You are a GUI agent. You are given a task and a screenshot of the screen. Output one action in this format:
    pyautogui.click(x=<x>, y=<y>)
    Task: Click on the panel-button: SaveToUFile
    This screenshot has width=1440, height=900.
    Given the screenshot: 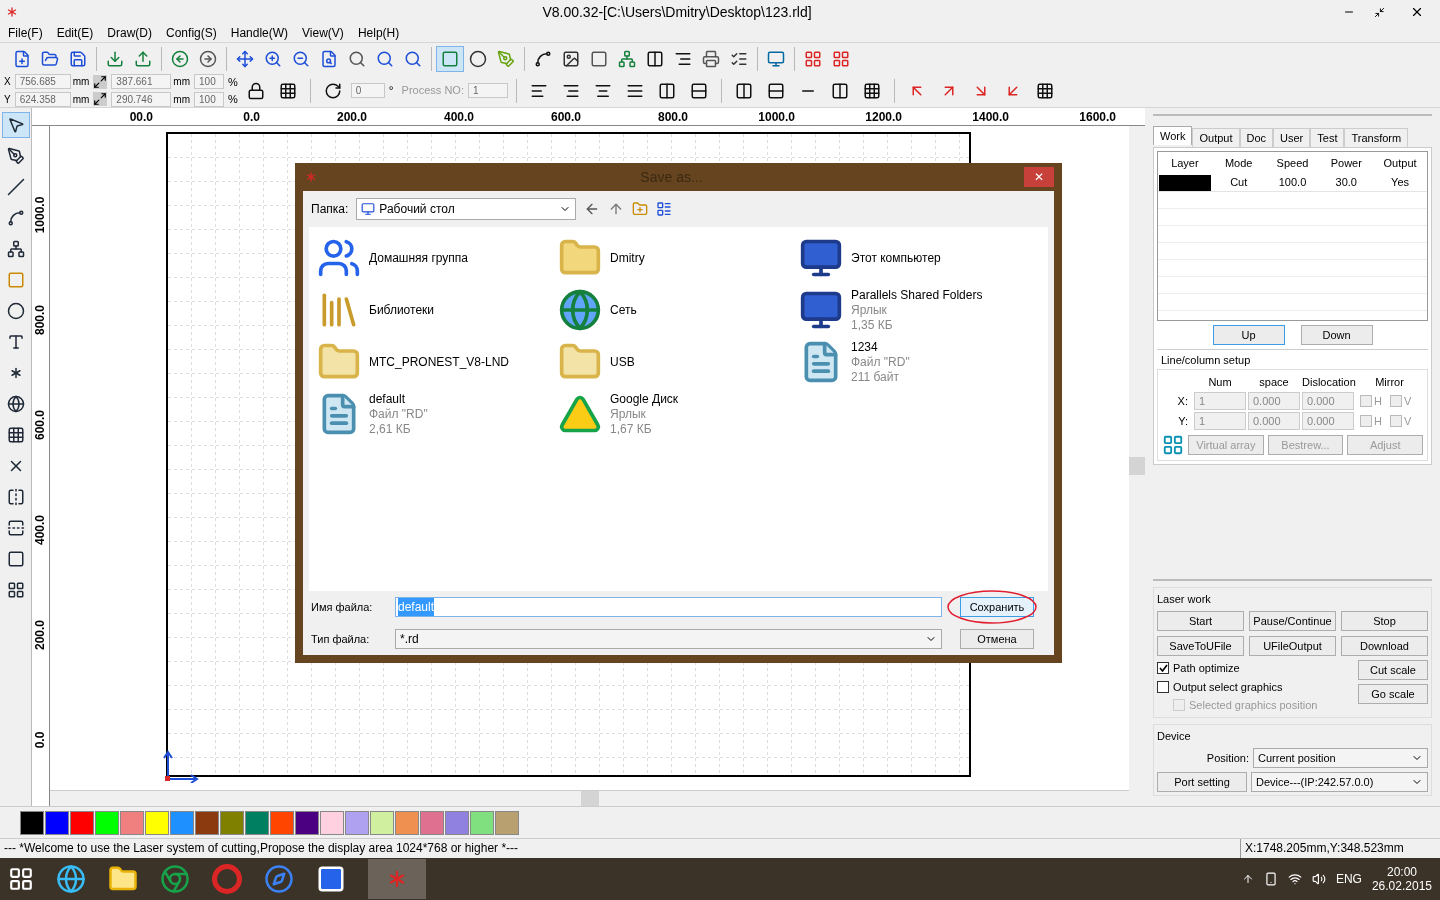 What is the action you would take?
    pyautogui.click(x=1200, y=646)
    